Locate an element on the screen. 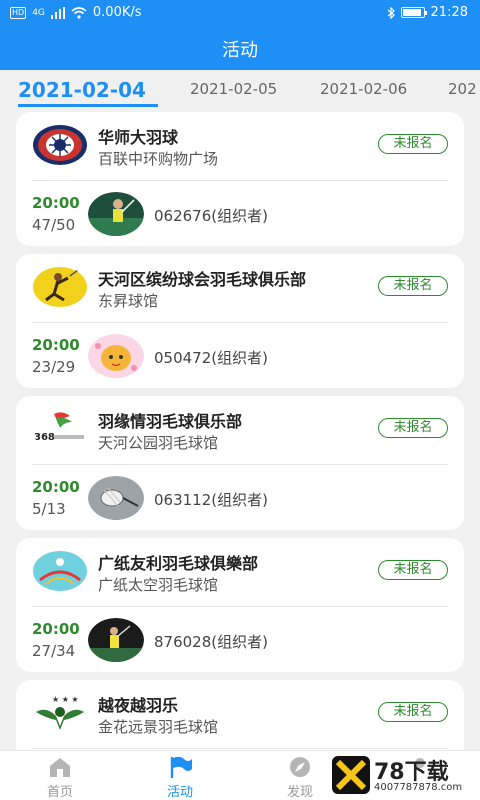 This screenshot has width=480, height=800. organizer-name: 063112(组织者) is located at coordinates (211, 500).